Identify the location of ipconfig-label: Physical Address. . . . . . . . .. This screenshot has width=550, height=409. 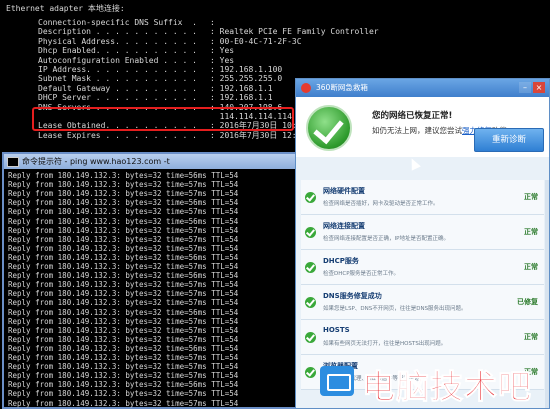
(117, 41).